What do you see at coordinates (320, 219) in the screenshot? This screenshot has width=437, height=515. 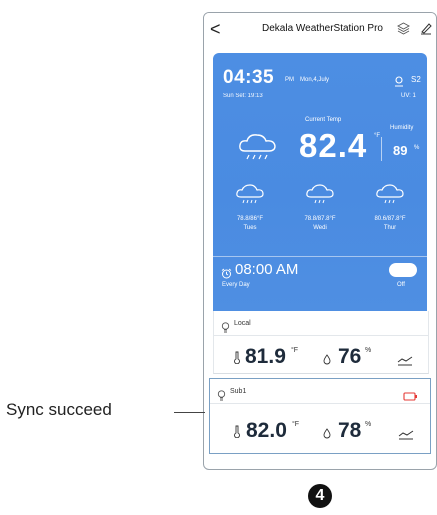 I see `forecast-range: 78.8/87.8°F` at bounding box center [320, 219].